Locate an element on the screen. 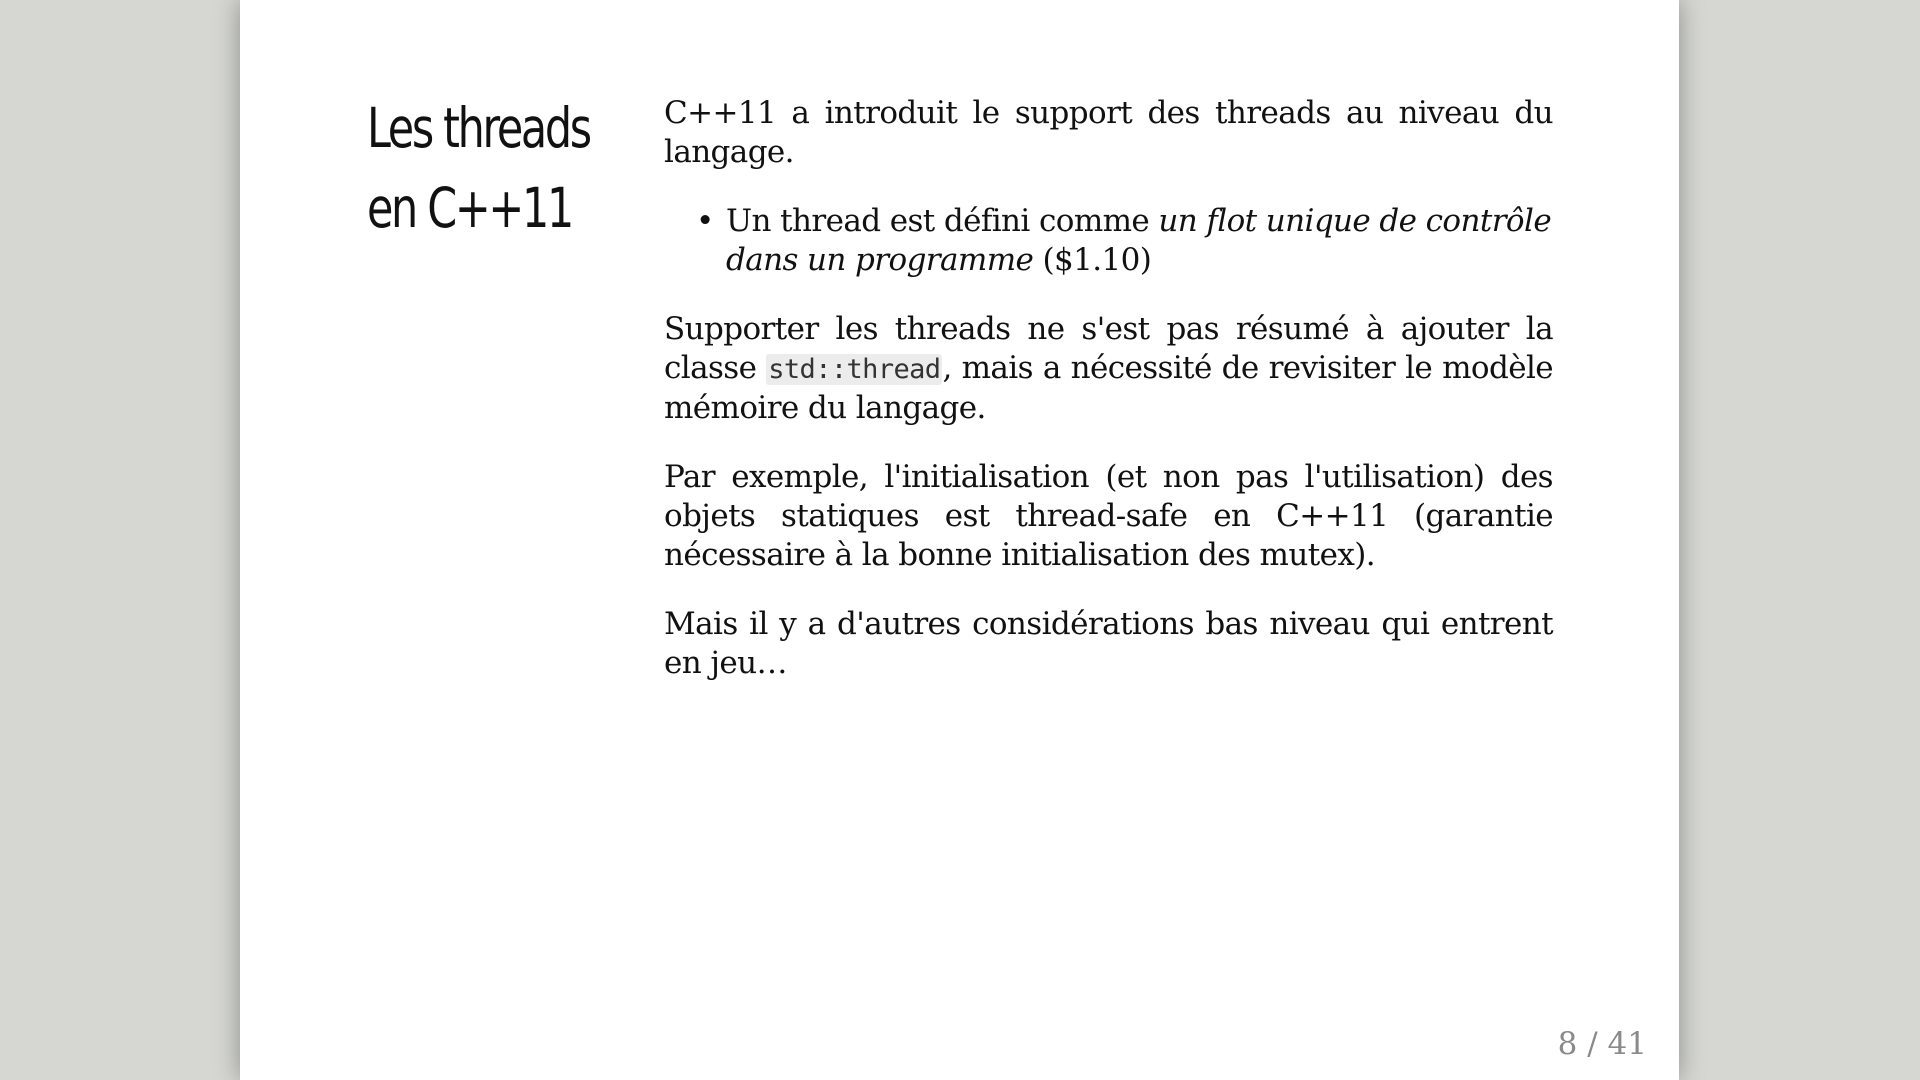 The height and width of the screenshot is (1080, 1920). page-number: 8 / 41 is located at coordinates (1602, 1044).